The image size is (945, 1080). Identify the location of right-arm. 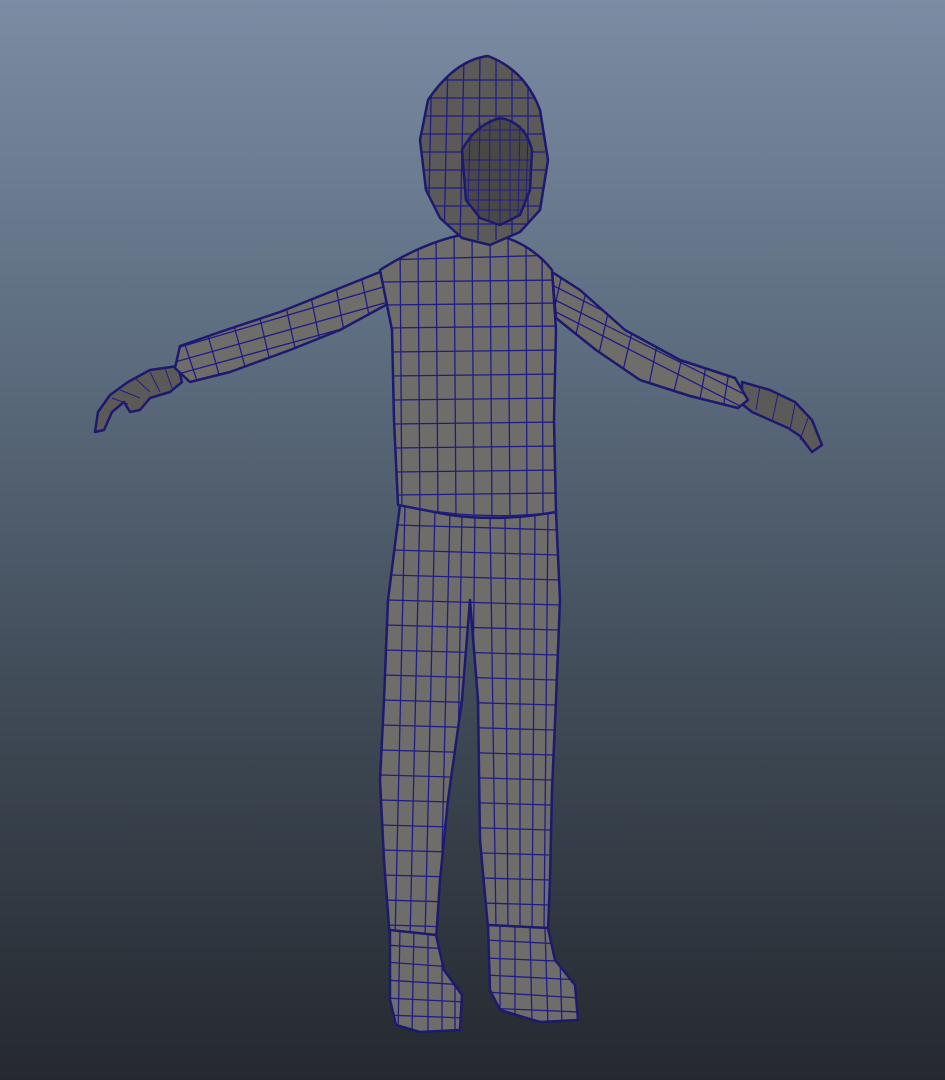
(650, 337).